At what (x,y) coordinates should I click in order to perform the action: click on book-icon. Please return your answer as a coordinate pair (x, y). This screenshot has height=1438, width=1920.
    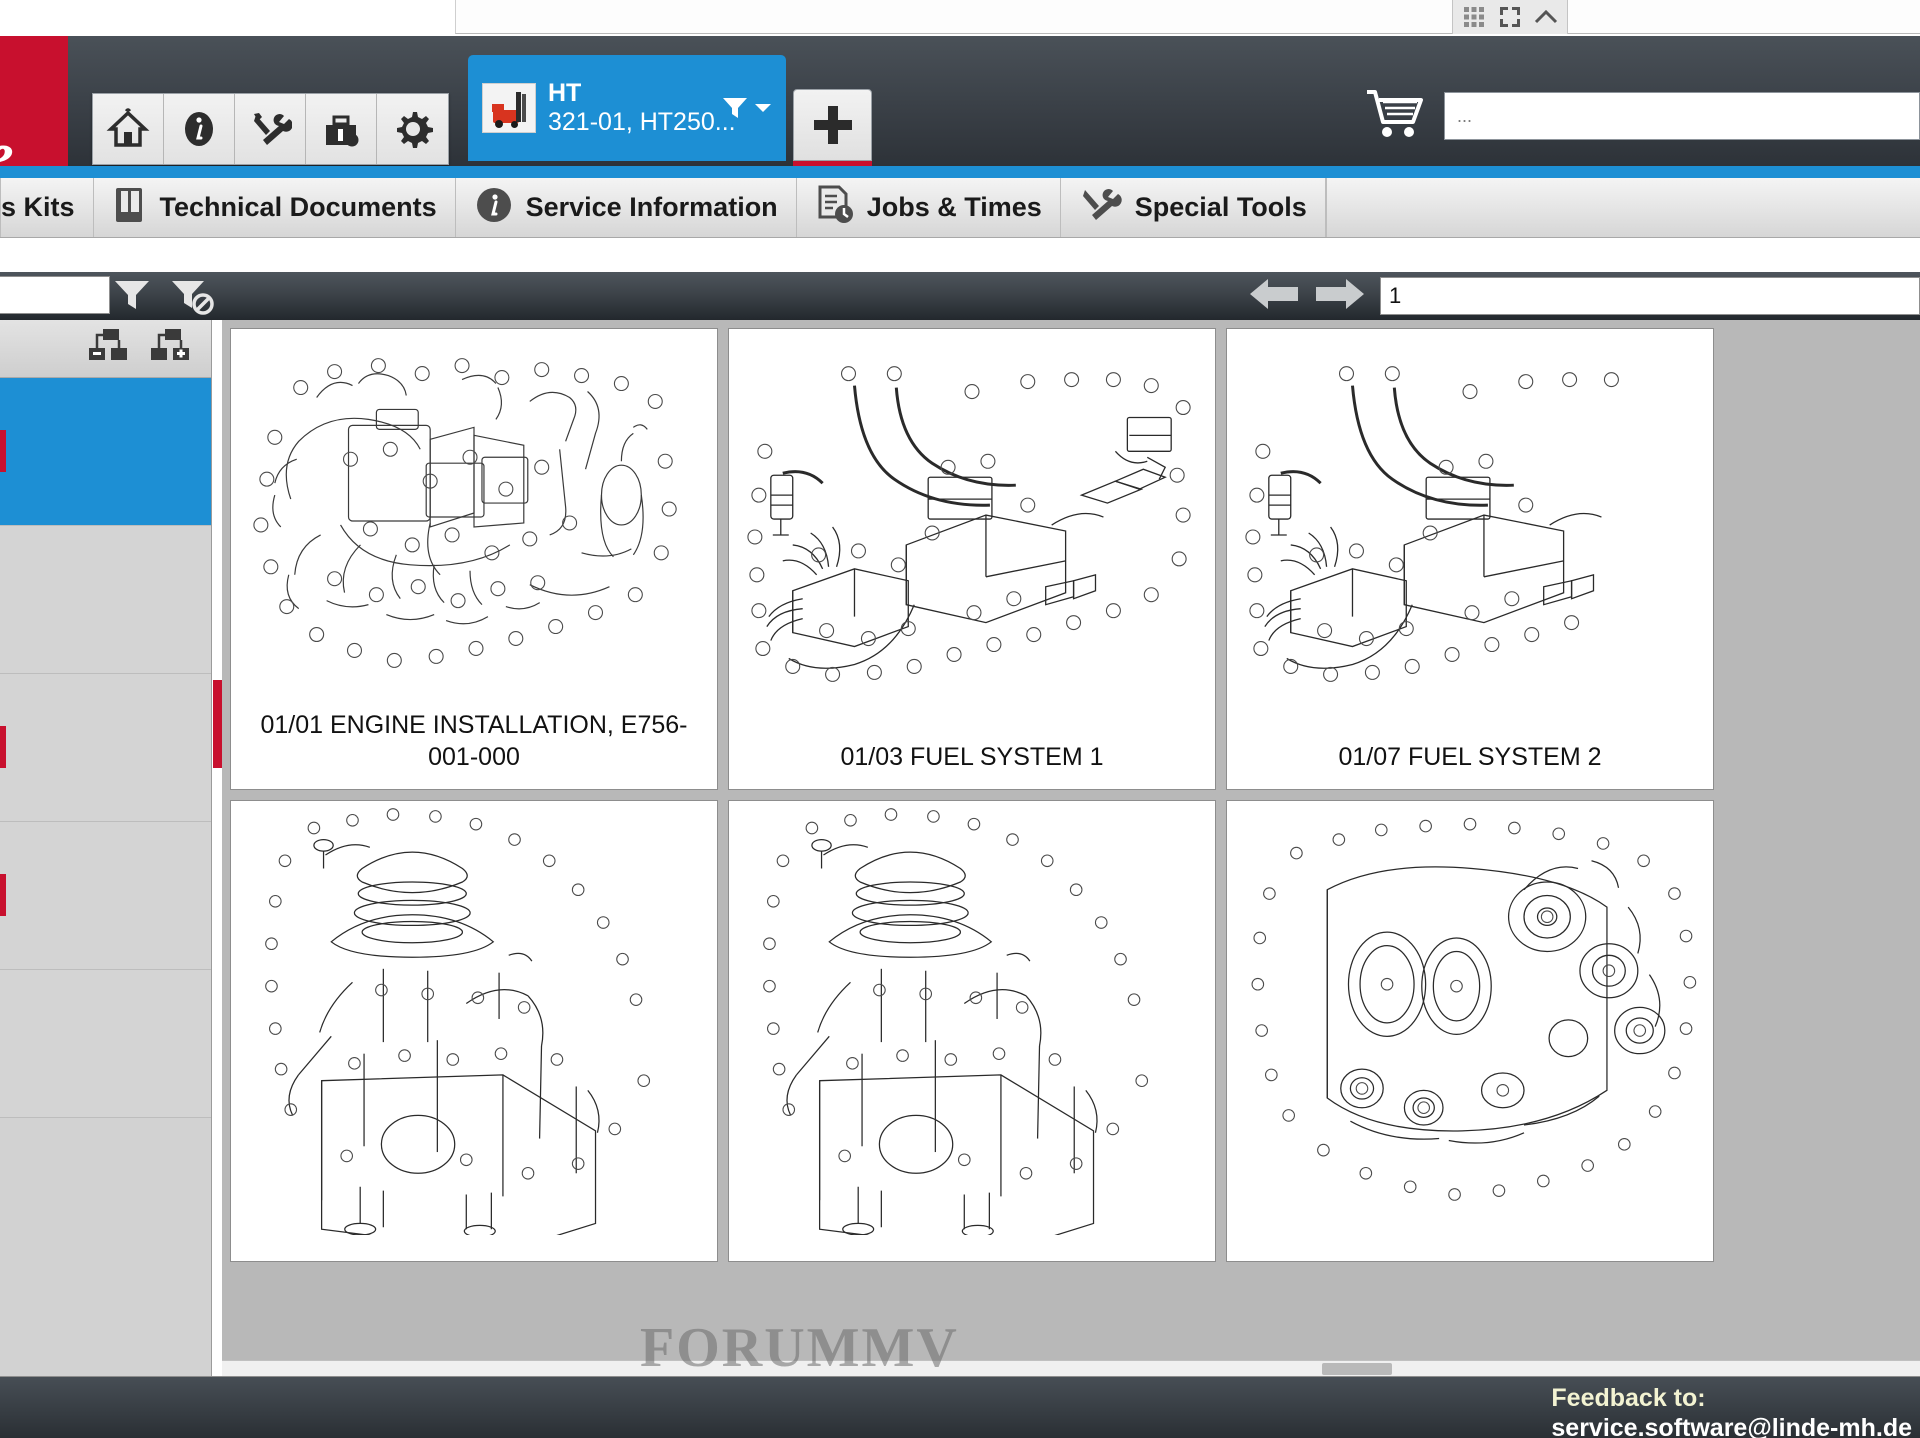
    Looking at the image, I should click on (130, 207).